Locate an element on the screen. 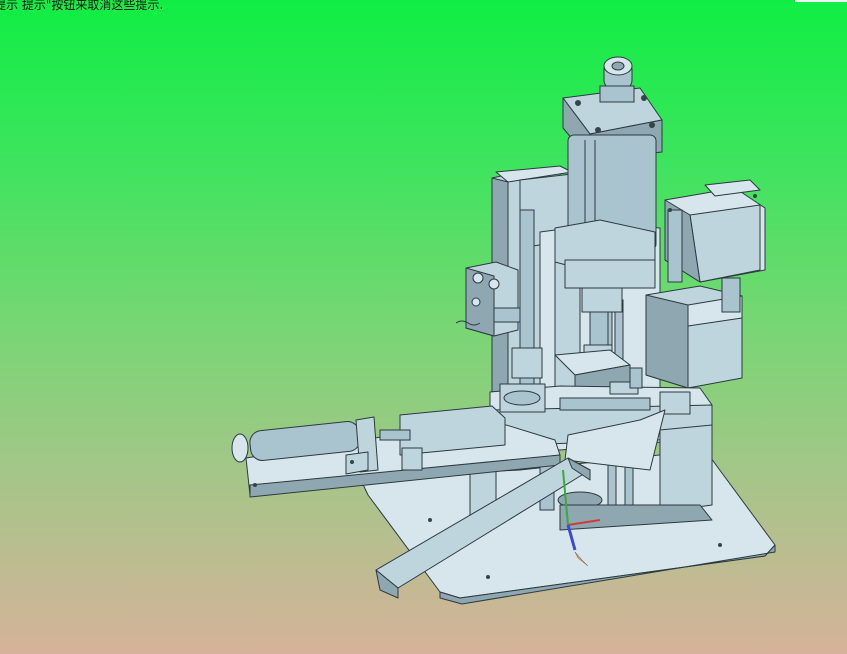 This screenshot has height=654, width=847. left-sensor-block is located at coordinates (490, 299).